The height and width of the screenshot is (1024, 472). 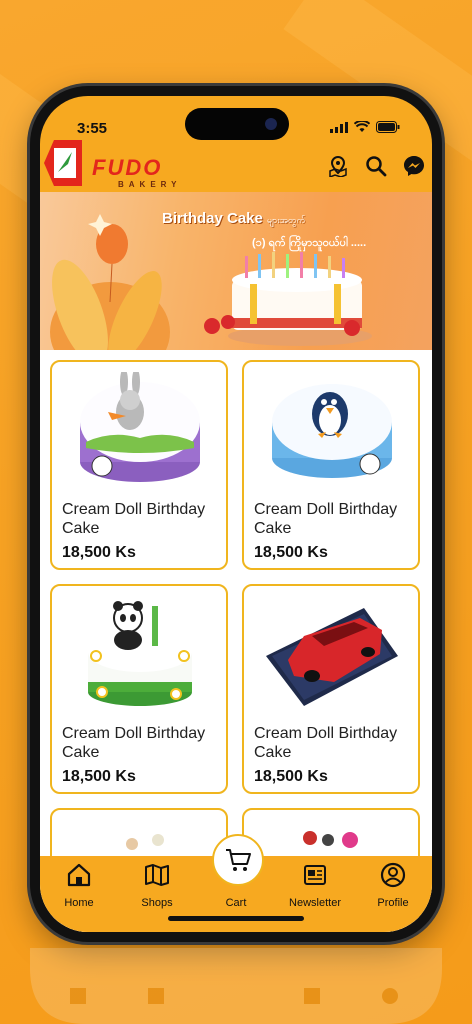 I want to click on cart-icon, so click(x=238, y=860).